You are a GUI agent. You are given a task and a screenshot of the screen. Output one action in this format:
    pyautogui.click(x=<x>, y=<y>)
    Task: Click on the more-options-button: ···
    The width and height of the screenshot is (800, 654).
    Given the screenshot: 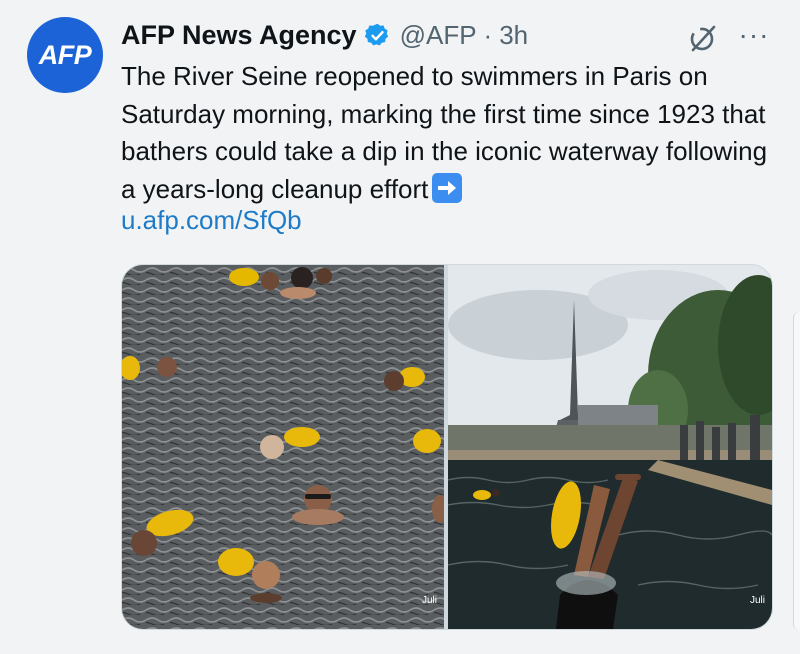 What is the action you would take?
    pyautogui.click(x=754, y=34)
    